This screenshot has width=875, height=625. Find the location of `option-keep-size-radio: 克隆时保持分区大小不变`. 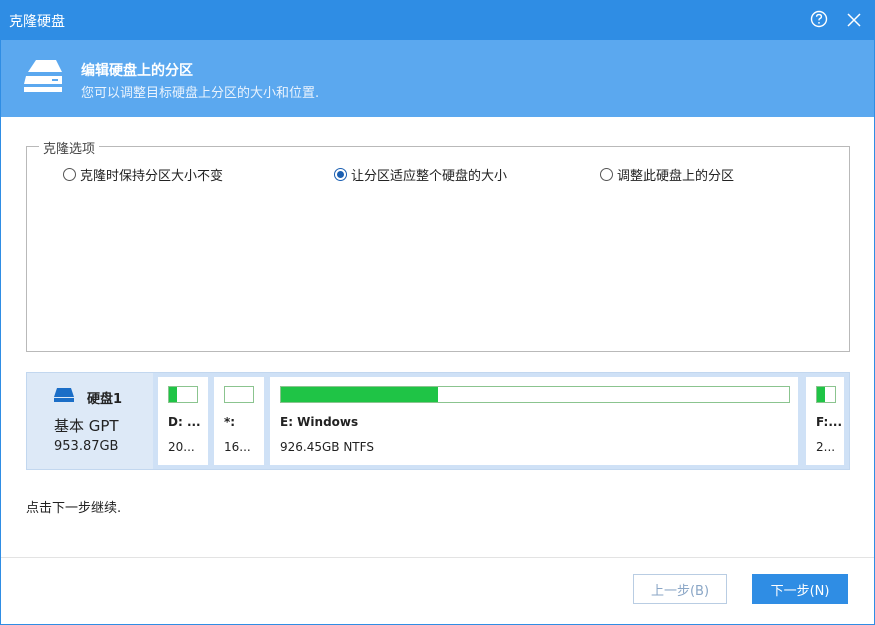

option-keep-size-radio: 克隆时保持分区大小不变 is located at coordinates (143, 174).